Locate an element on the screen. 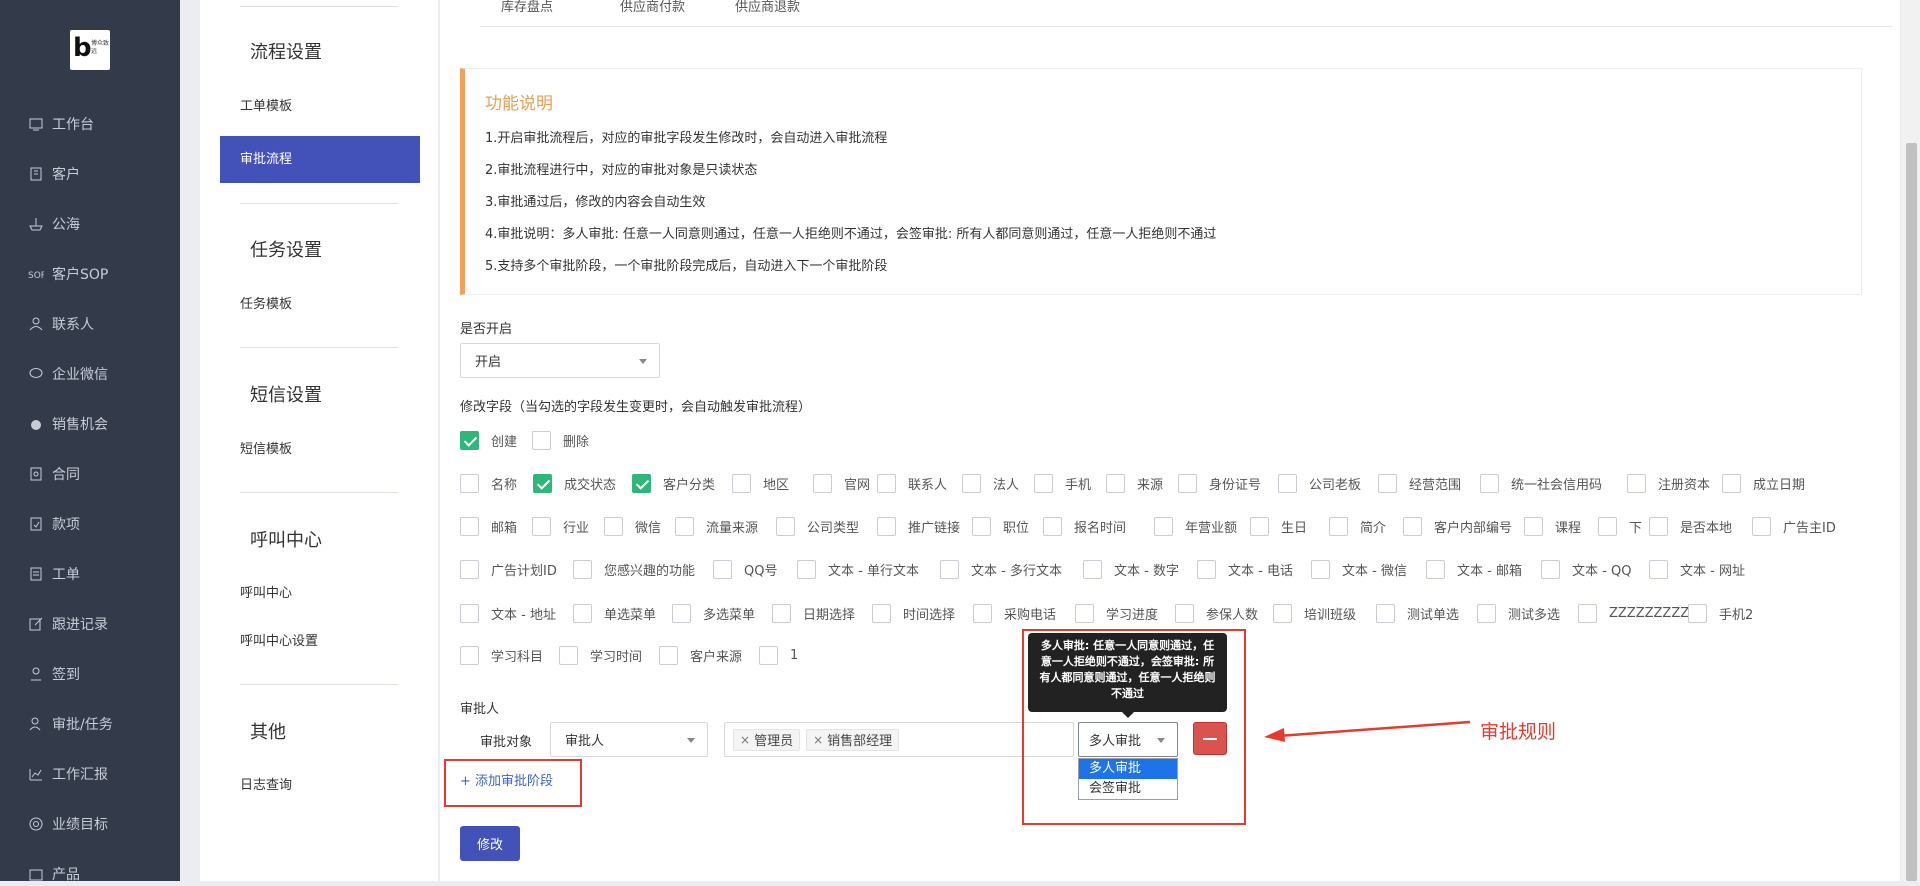 This screenshot has height=886, width=1920. field-checkbox: 学习科目 is located at coordinates (501, 655).